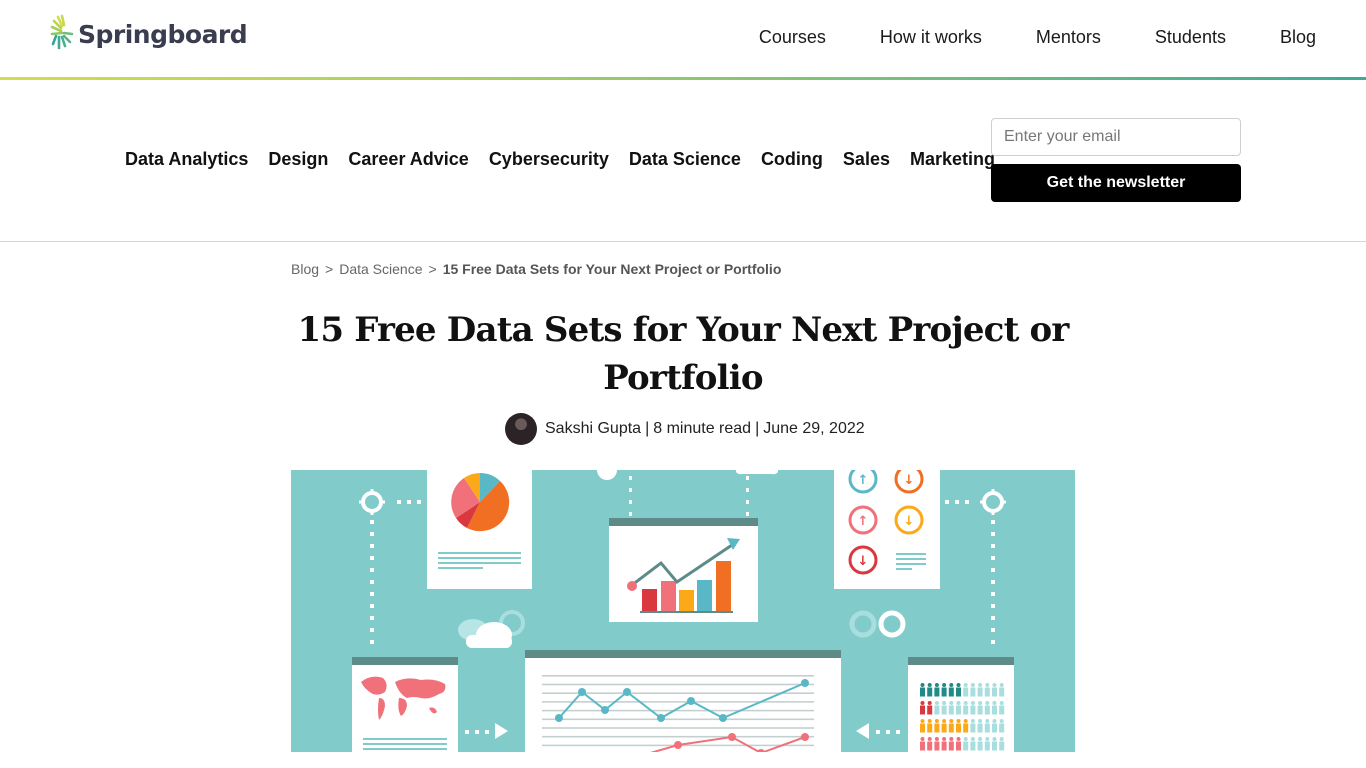  I want to click on breadcrumb-data-science: Data Science, so click(380, 269).